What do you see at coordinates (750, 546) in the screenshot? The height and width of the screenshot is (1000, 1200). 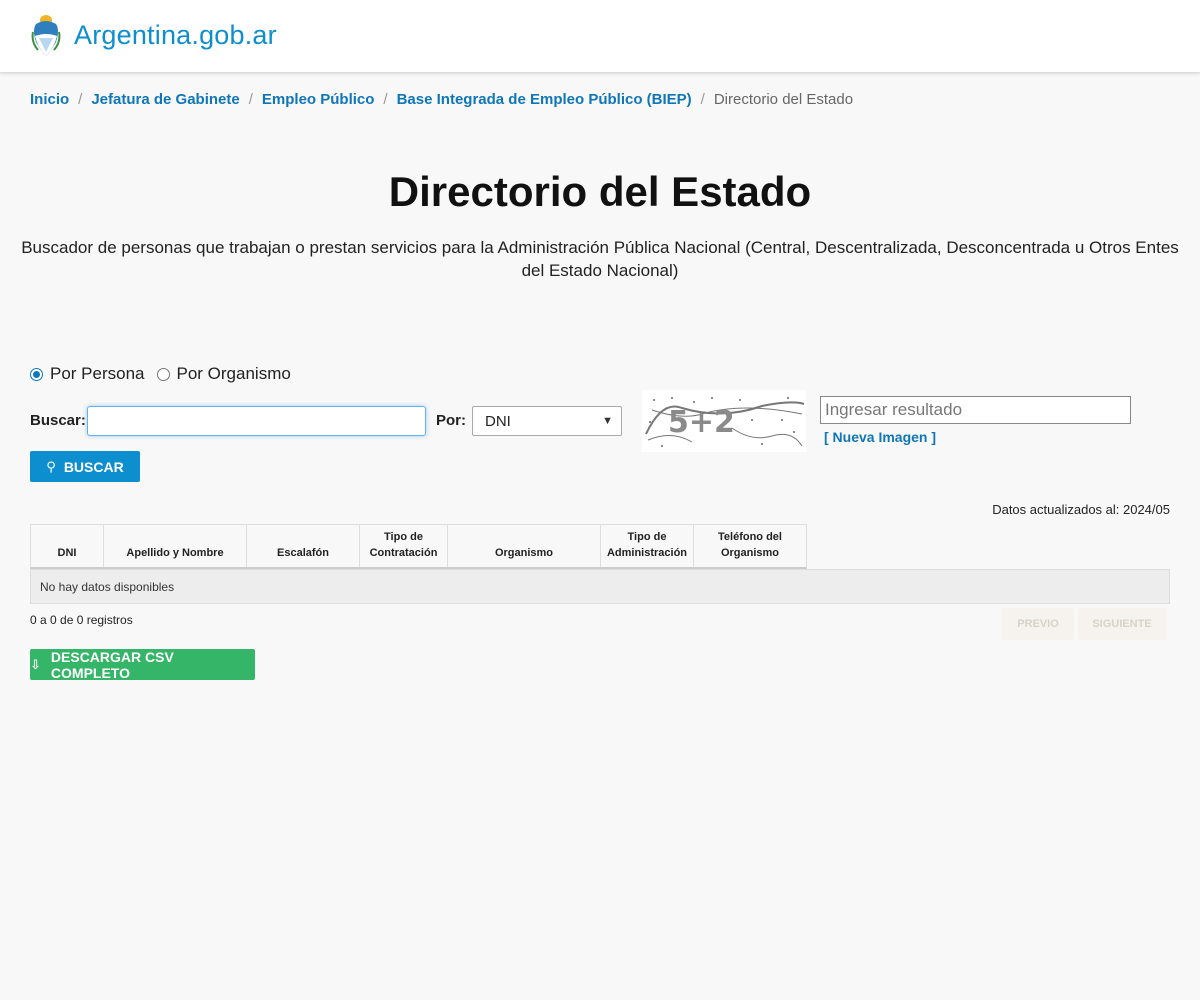 I see `column-header-telefono-organismo: Teléfono del Organismo` at bounding box center [750, 546].